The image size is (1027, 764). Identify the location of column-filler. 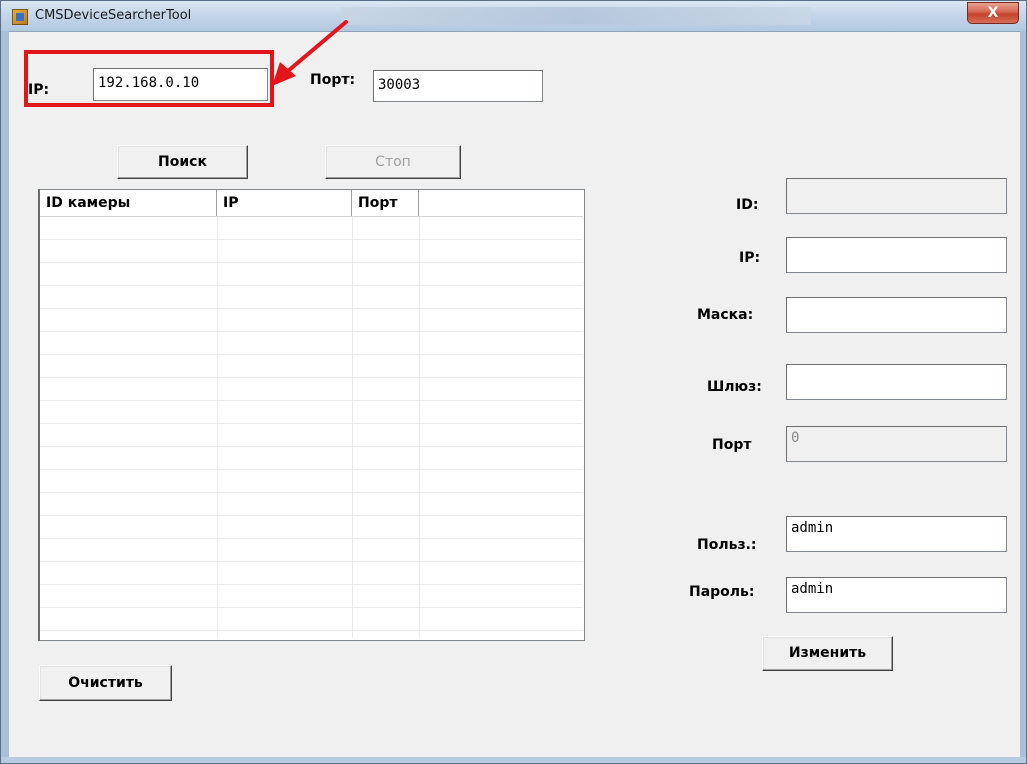
(501, 203).